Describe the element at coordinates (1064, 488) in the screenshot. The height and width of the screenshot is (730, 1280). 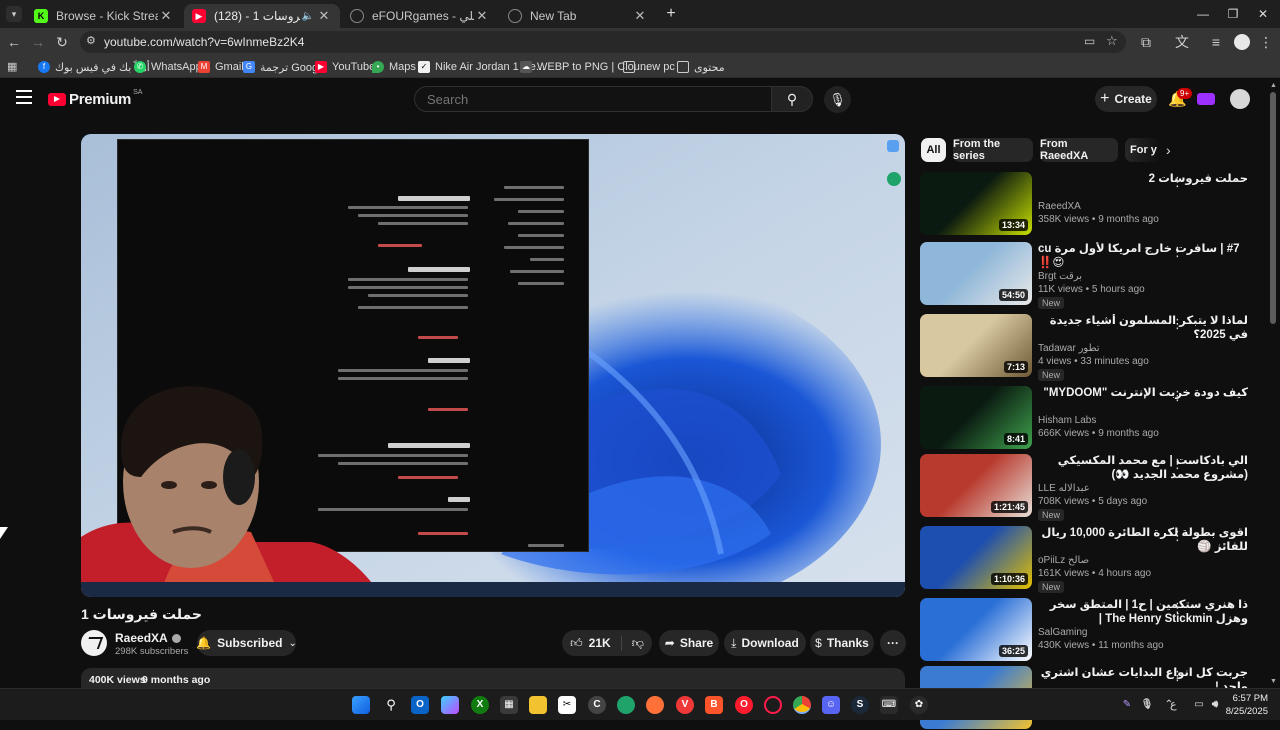
I see `recommendation-channel: LLE ‏عبدالاله` at that location.